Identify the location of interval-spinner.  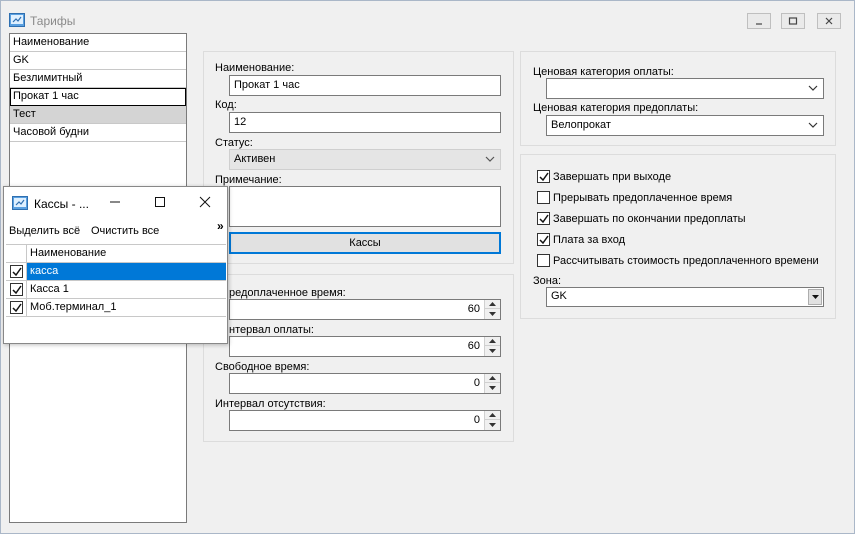
(492, 346).